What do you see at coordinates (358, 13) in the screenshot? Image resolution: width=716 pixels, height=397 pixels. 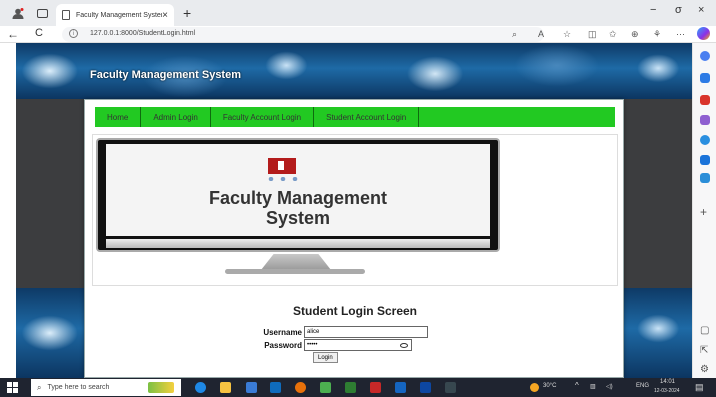 I see `browser-tab-bar: Faculty Management System × + − σ ×` at bounding box center [358, 13].